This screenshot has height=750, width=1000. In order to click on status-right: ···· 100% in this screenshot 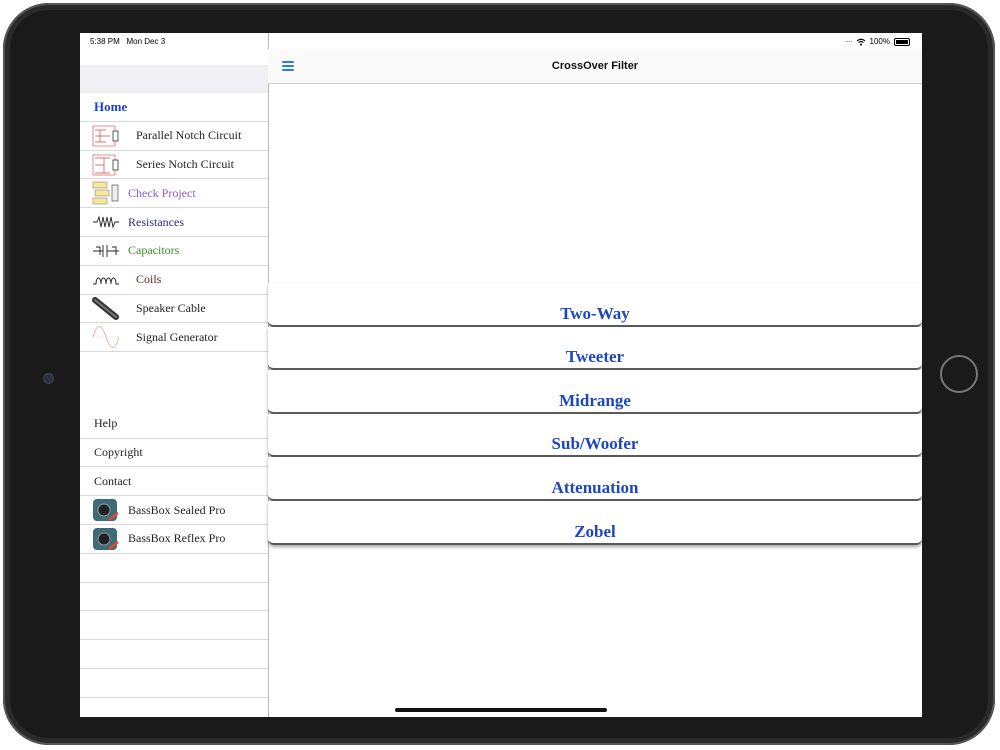, I will do `click(877, 41)`.